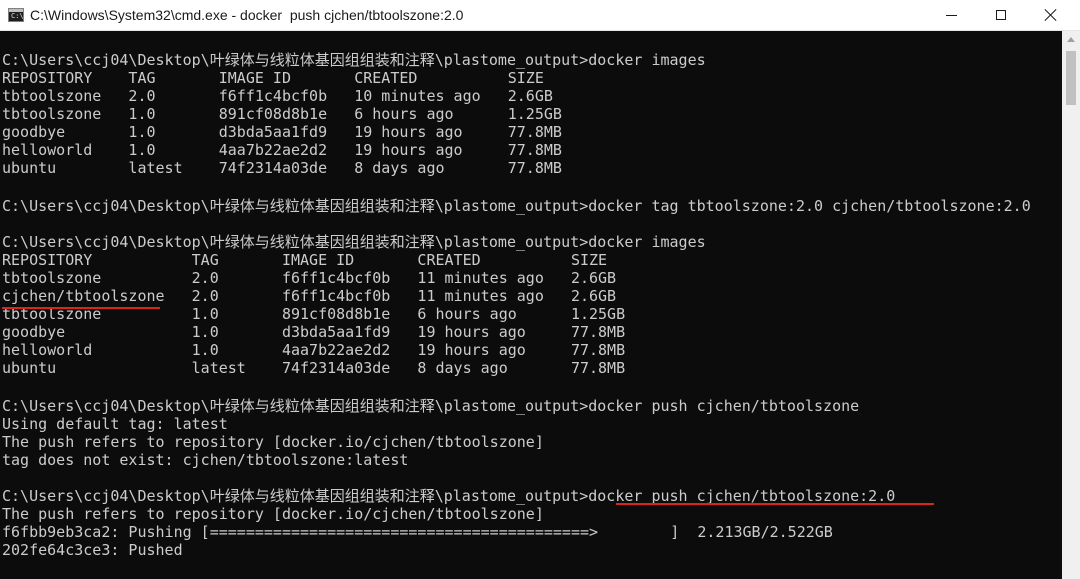  What do you see at coordinates (1071, 78) in the screenshot?
I see `scrollbar-thumb` at bounding box center [1071, 78].